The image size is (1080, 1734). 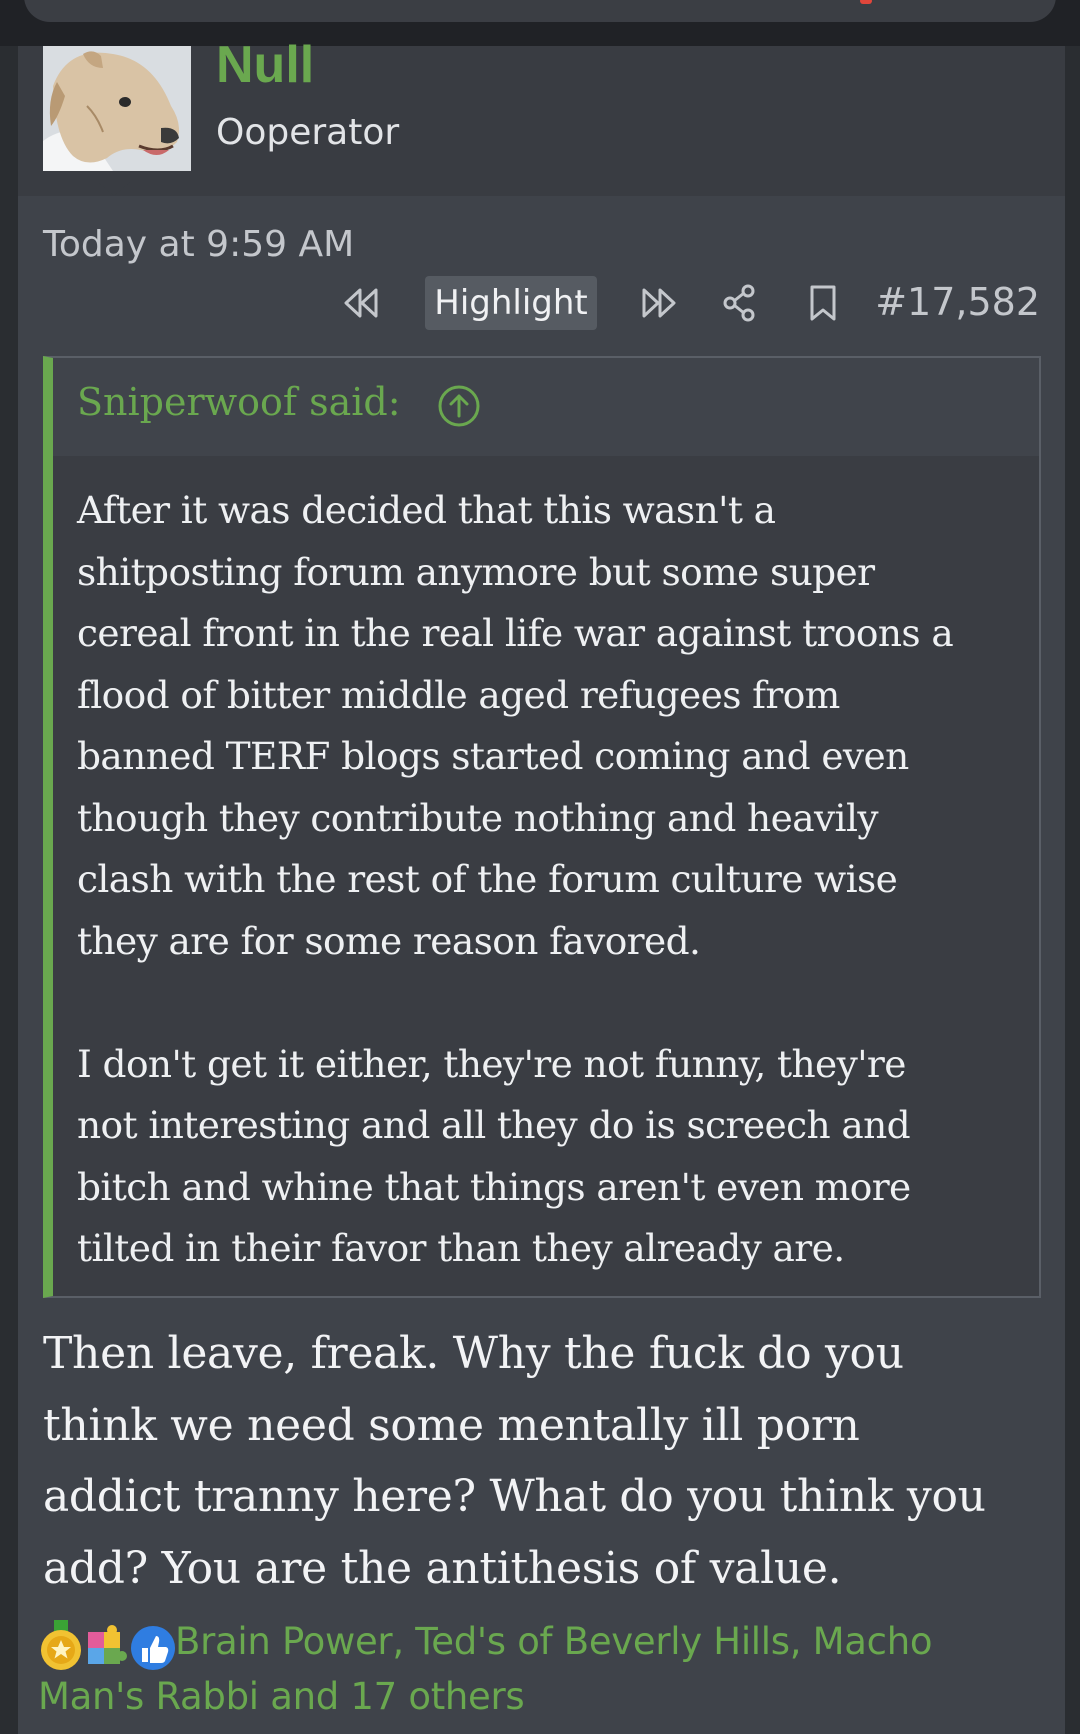 What do you see at coordinates (957, 302) in the screenshot?
I see `post-number: #17,582` at bounding box center [957, 302].